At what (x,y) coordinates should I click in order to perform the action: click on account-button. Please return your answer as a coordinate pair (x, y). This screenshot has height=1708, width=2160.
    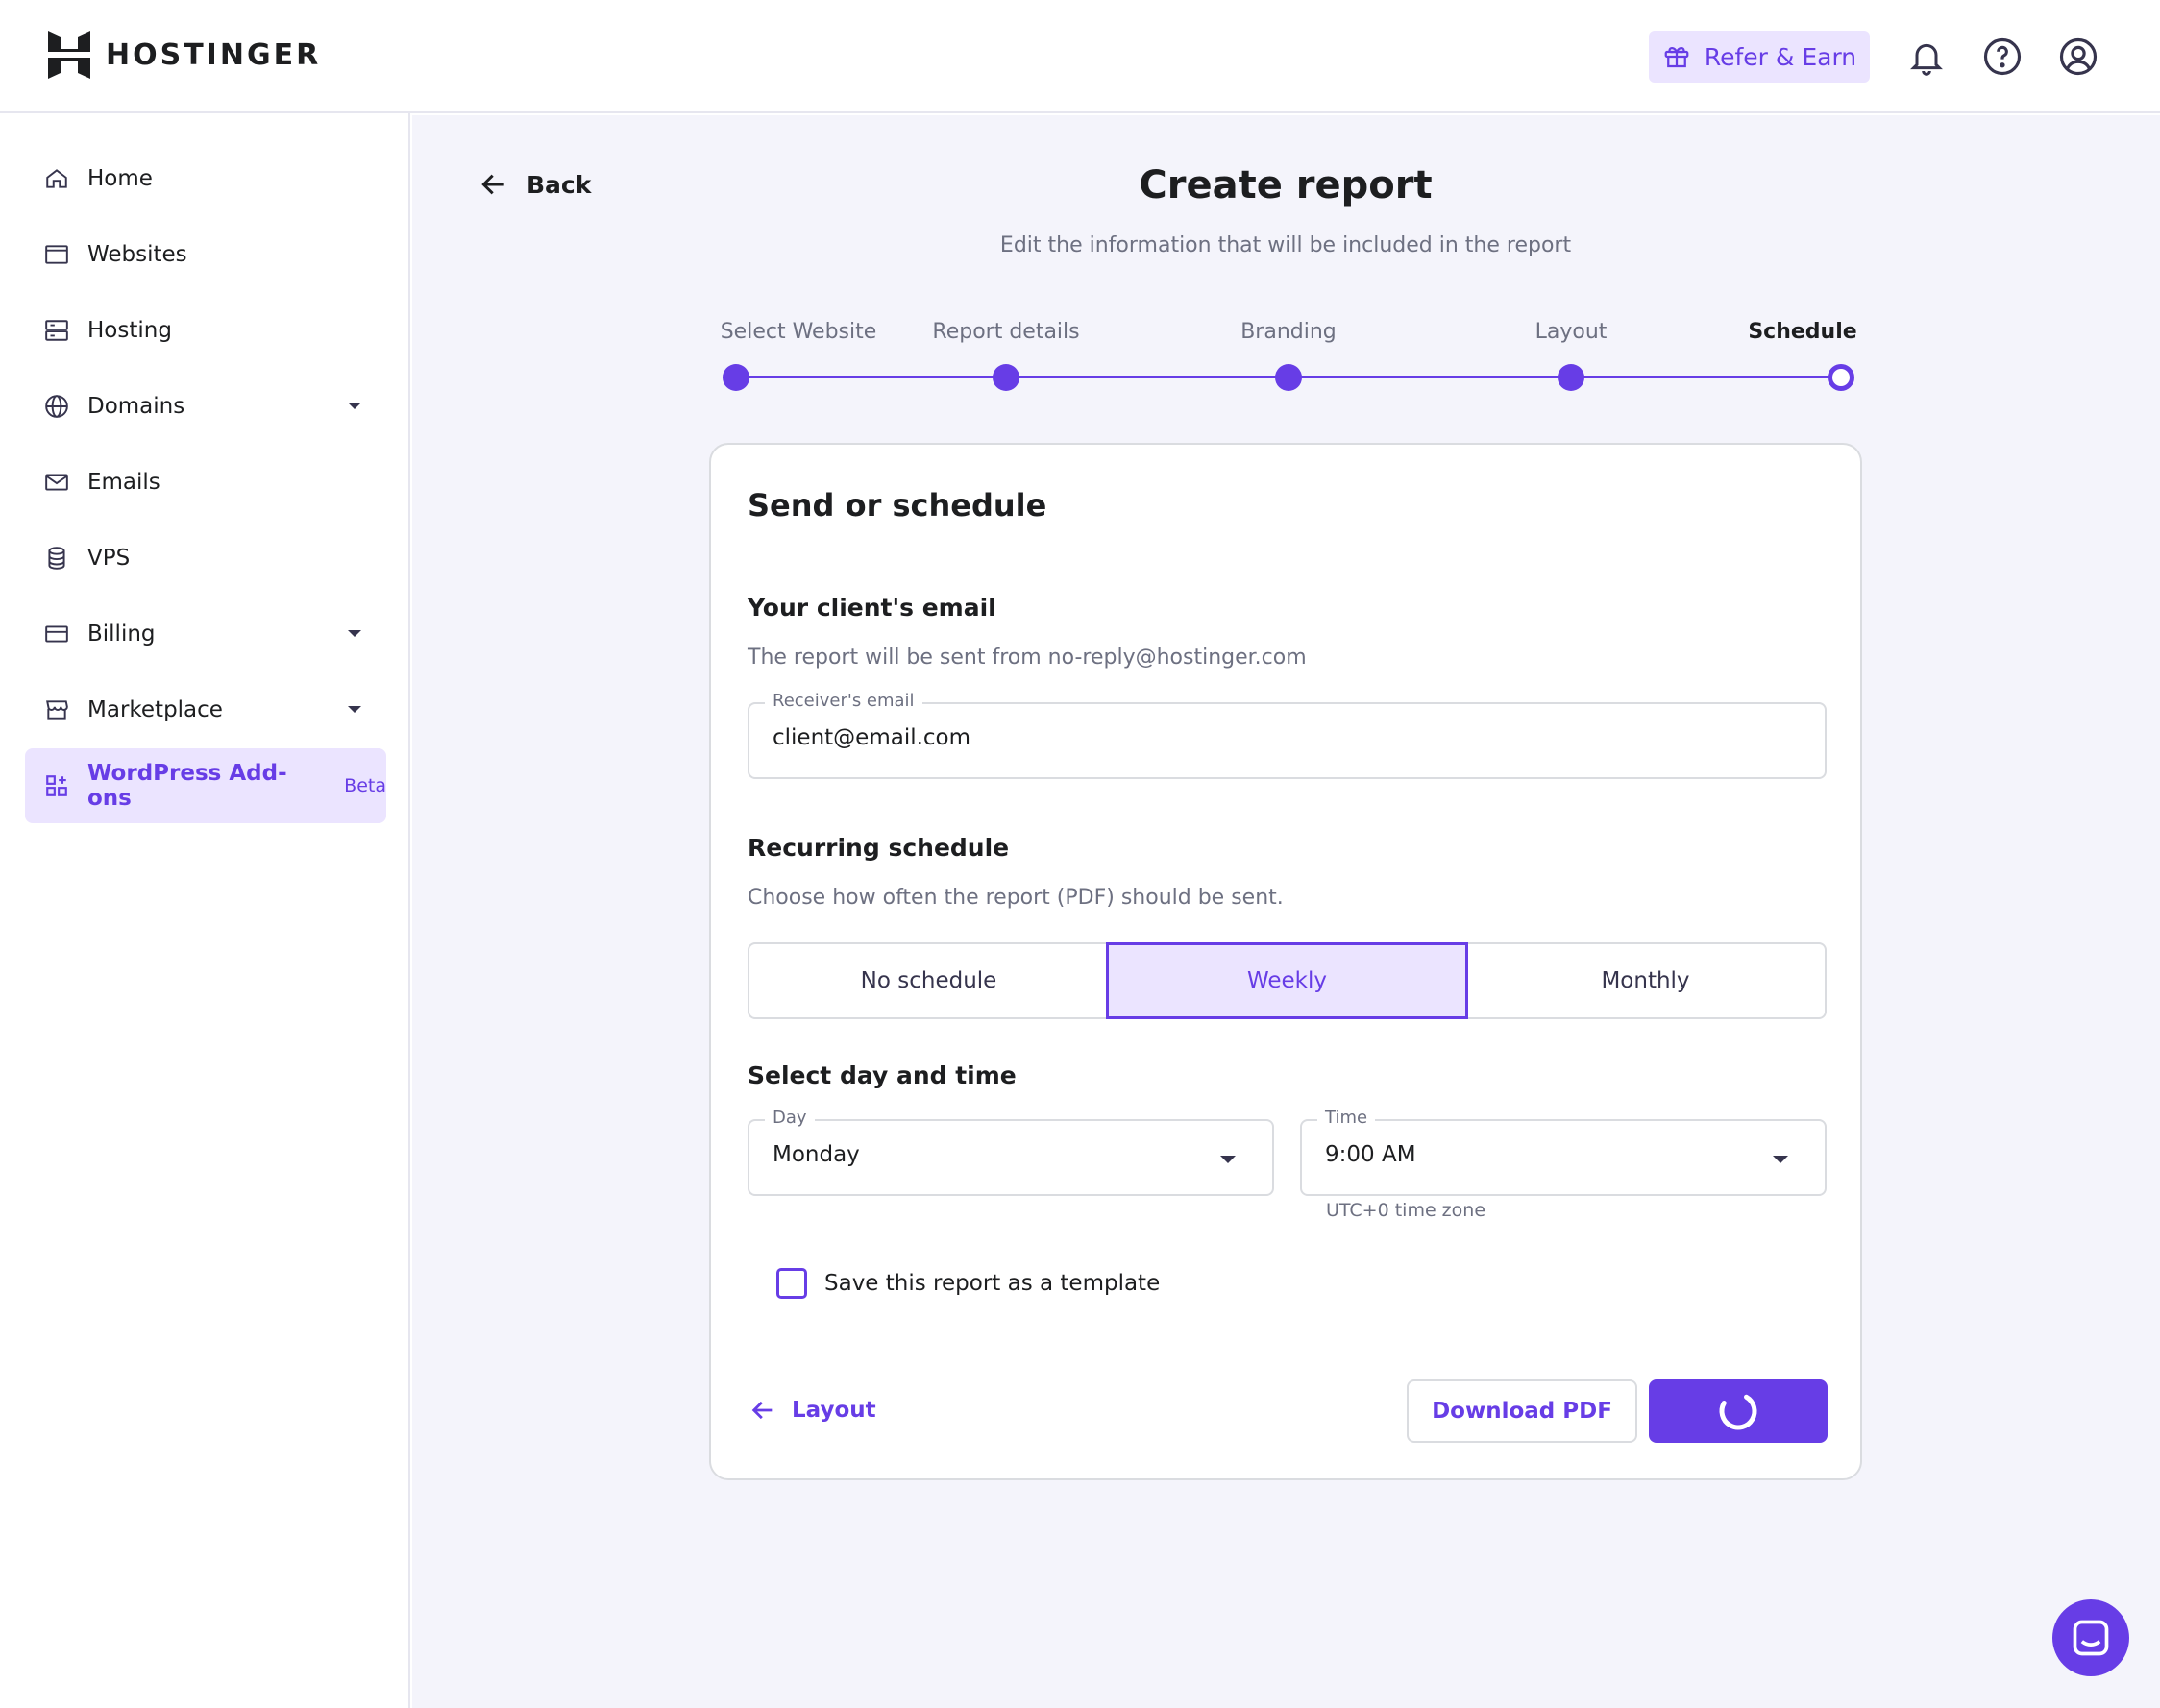
    Looking at the image, I should click on (2078, 57).